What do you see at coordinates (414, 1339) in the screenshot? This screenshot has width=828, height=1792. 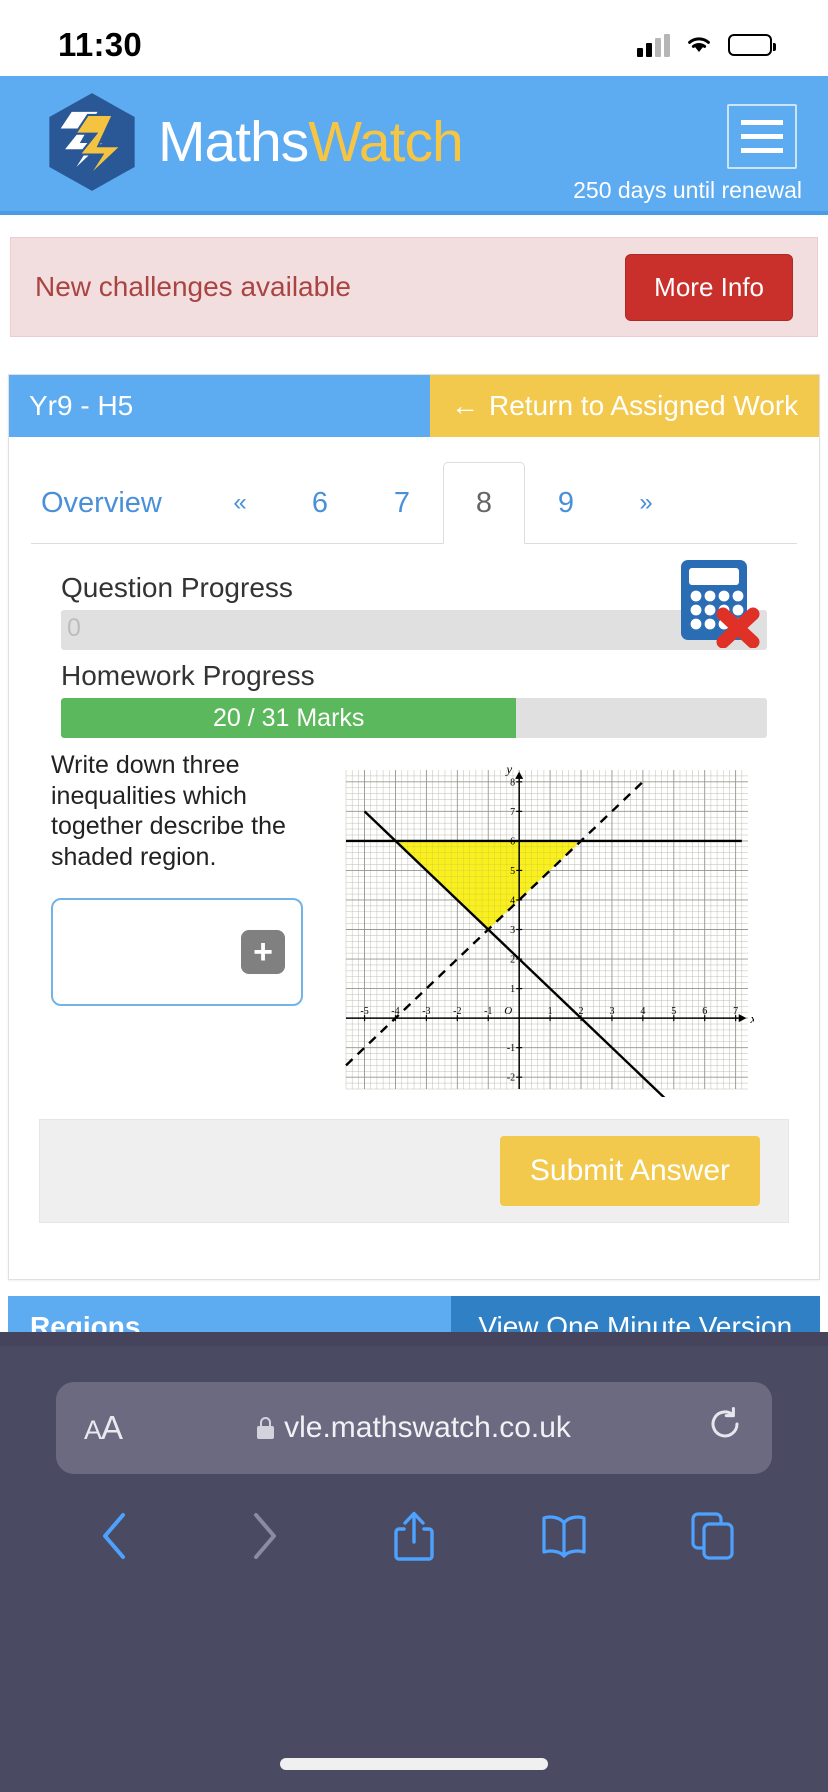 I see `safari-divider` at bounding box center [414, 1339].